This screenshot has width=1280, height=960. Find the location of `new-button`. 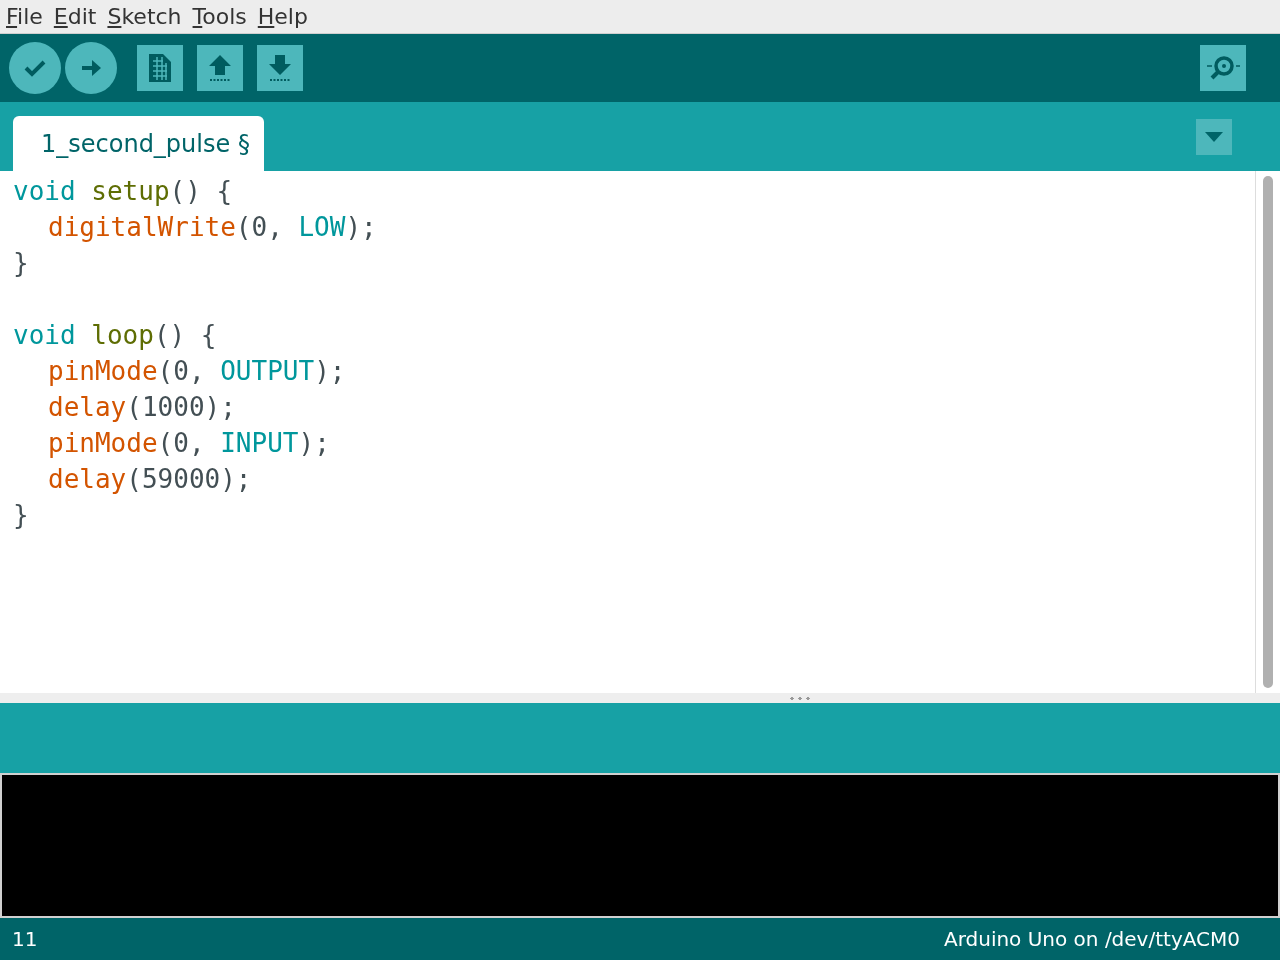

new-button is located at coordinates (160, 68).